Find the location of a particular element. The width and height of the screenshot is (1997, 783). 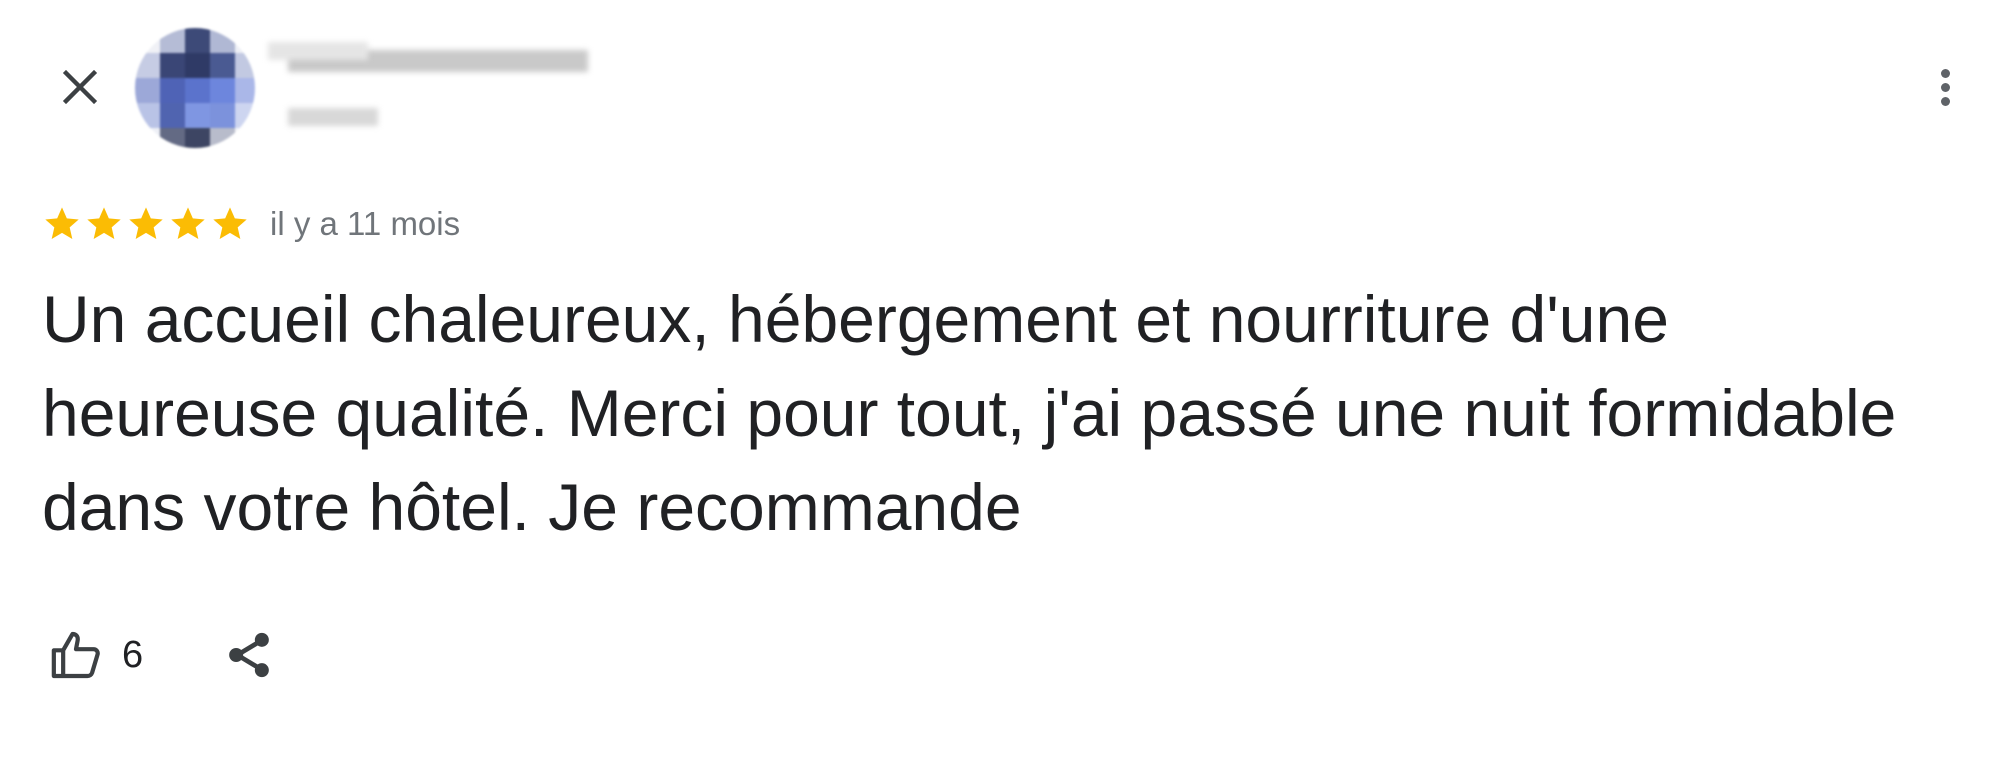

share-icon is located at coordinates (249, 655).